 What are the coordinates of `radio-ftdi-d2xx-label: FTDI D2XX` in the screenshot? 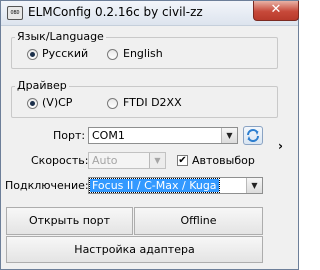 It's located at (152, 102).